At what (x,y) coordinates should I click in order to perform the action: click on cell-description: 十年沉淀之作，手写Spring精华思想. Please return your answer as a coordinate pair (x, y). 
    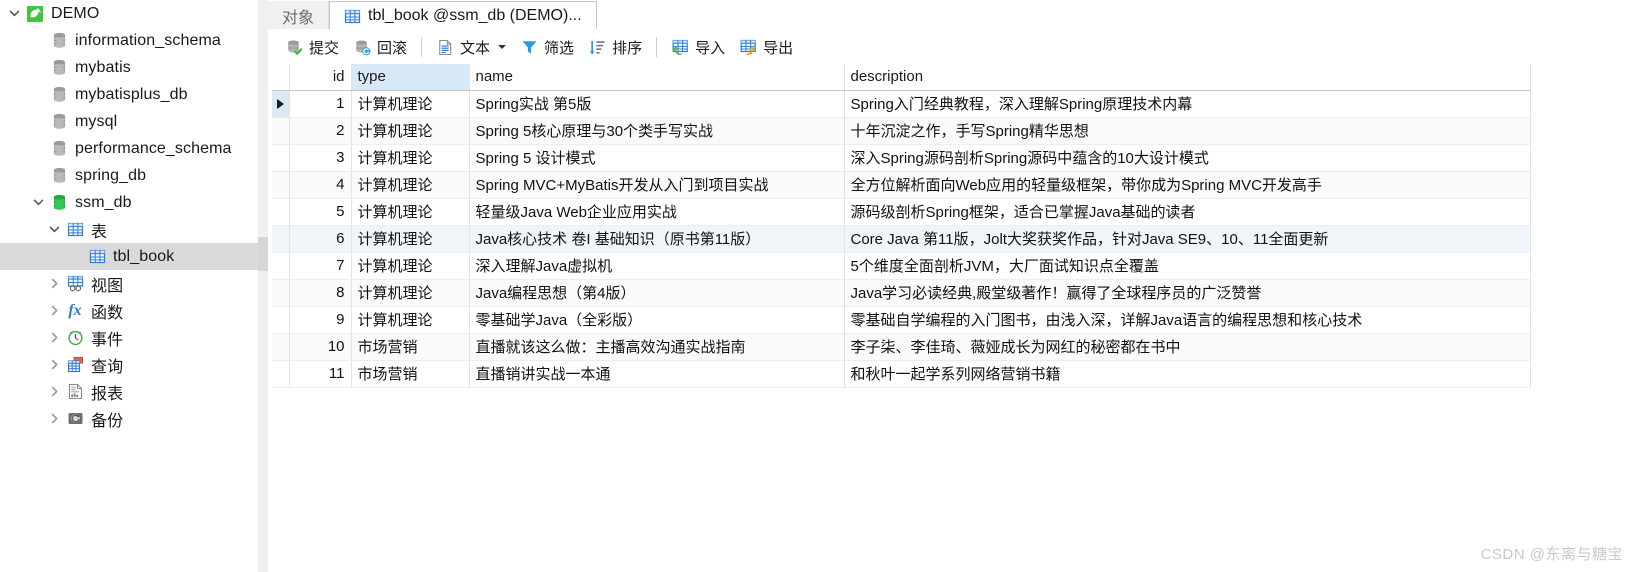
    Looking at the image, I should click on (1187, 131).